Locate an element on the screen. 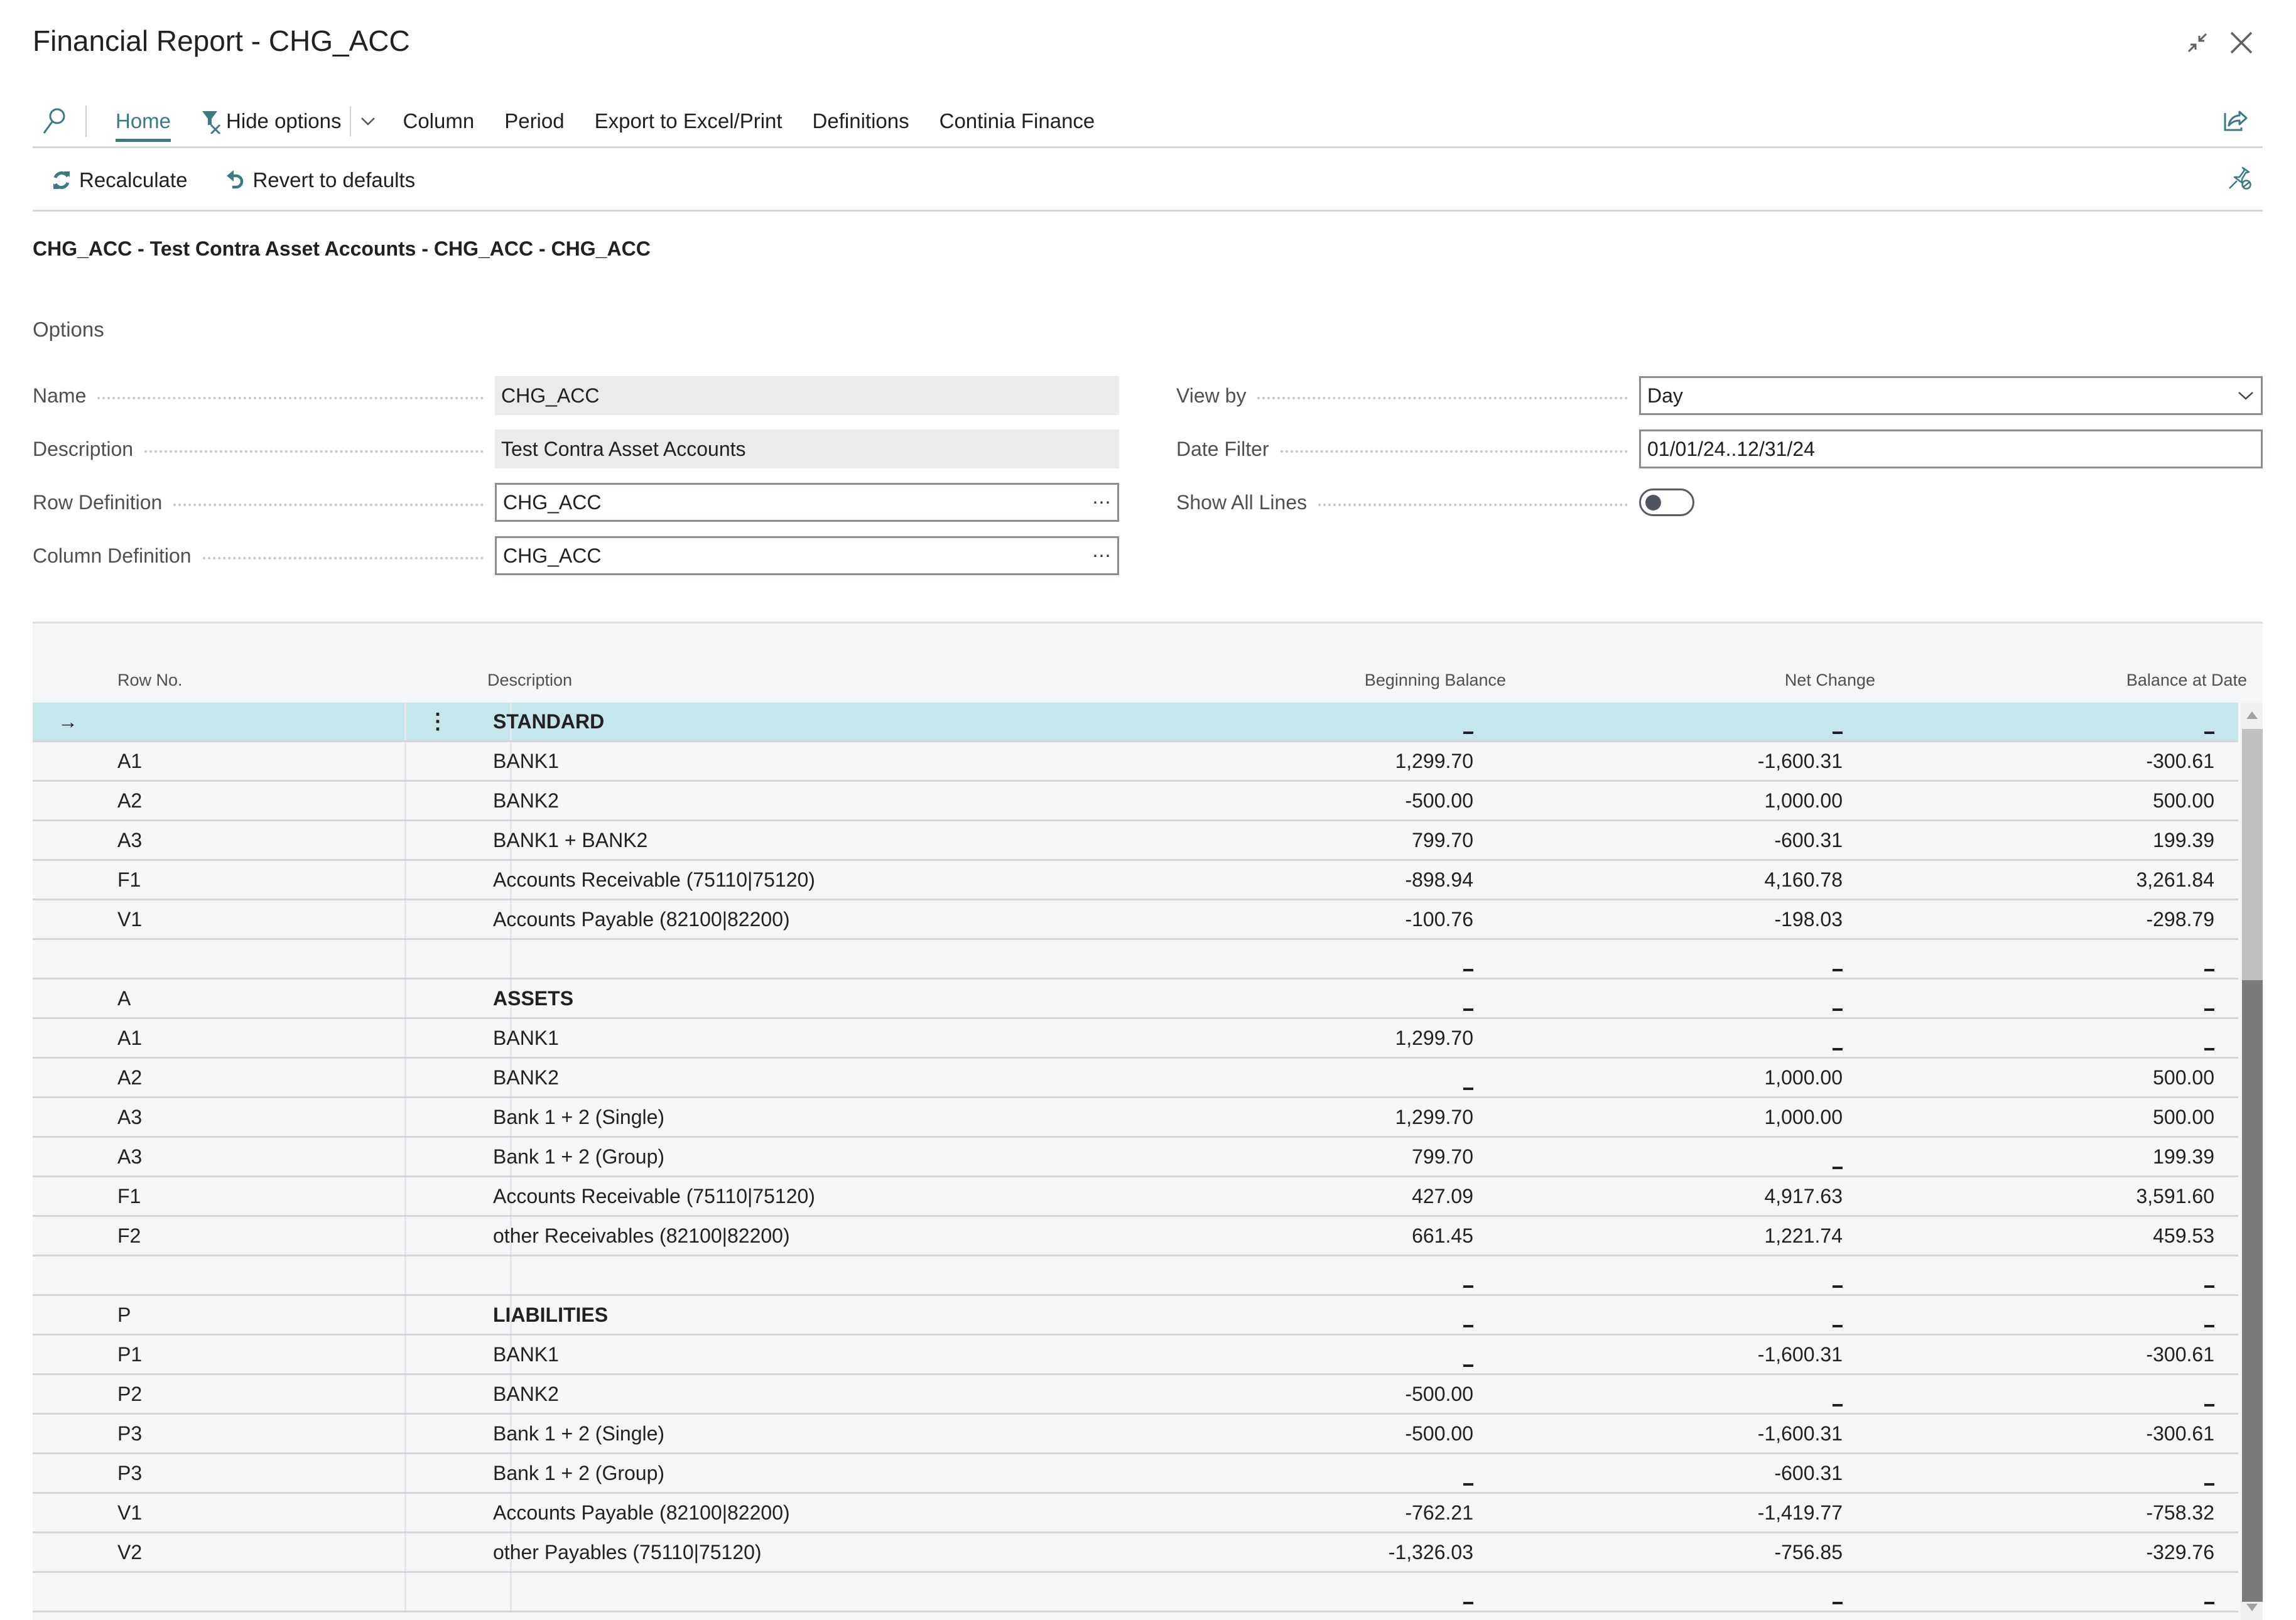 The width and height of the screenshot is (2296, 1620). hide-options-chevron-icon is located at coordinates (368, 121).